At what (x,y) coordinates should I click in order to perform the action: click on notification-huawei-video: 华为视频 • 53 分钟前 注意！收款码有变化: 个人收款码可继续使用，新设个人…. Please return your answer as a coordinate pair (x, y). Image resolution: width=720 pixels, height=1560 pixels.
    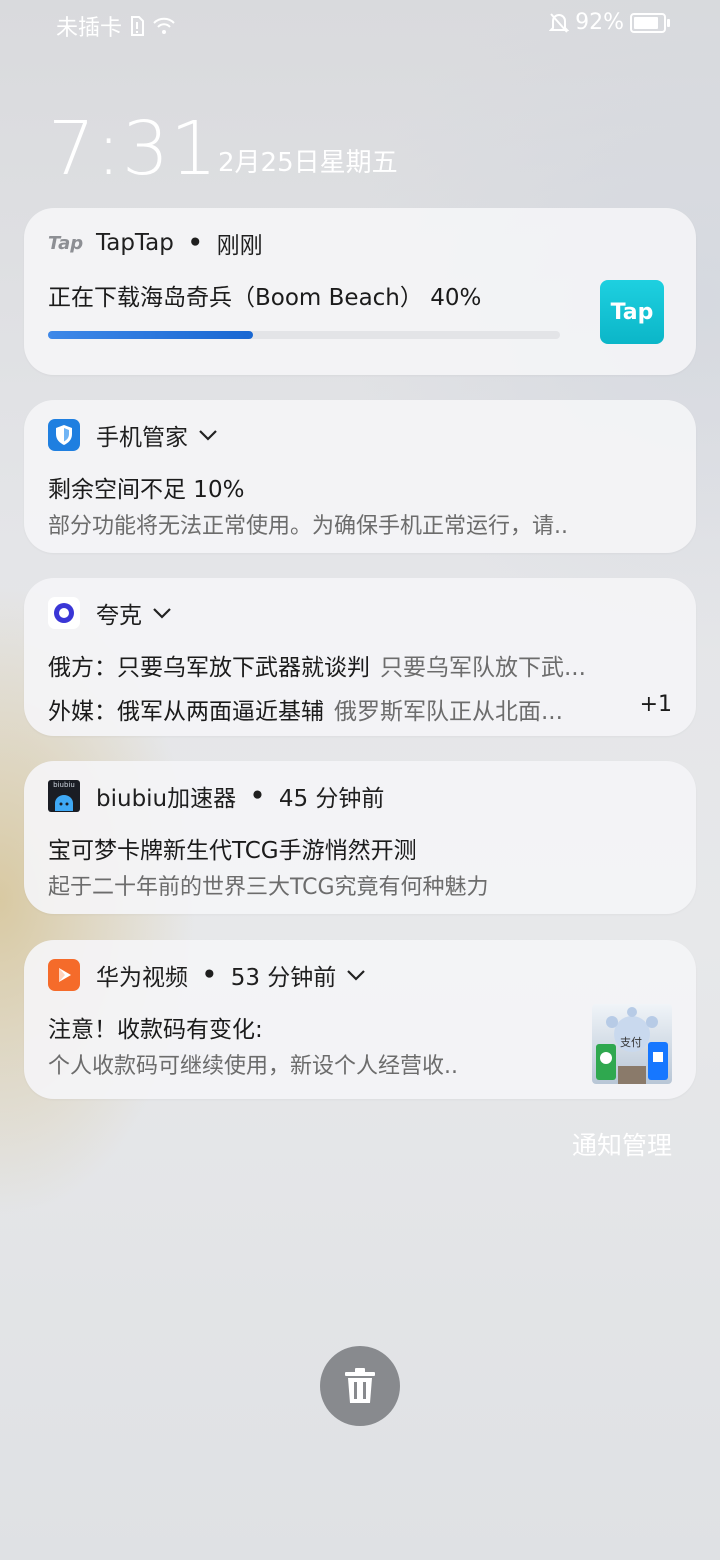
    Looking at the image, I should click on (360, 1019).